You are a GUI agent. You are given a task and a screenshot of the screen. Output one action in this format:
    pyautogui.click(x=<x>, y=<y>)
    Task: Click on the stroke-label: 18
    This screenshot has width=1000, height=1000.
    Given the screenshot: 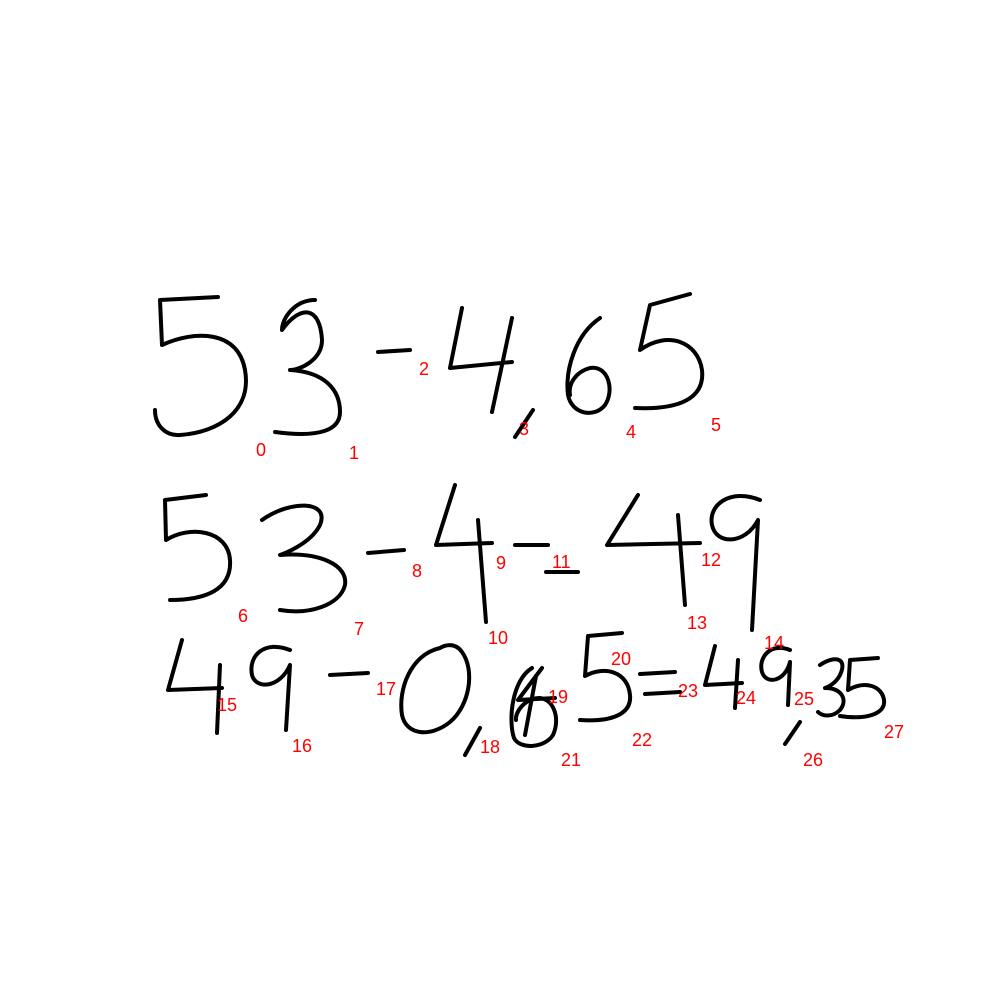 What is the action you would take?
    pyautogui.click(x=490, y=747)
    